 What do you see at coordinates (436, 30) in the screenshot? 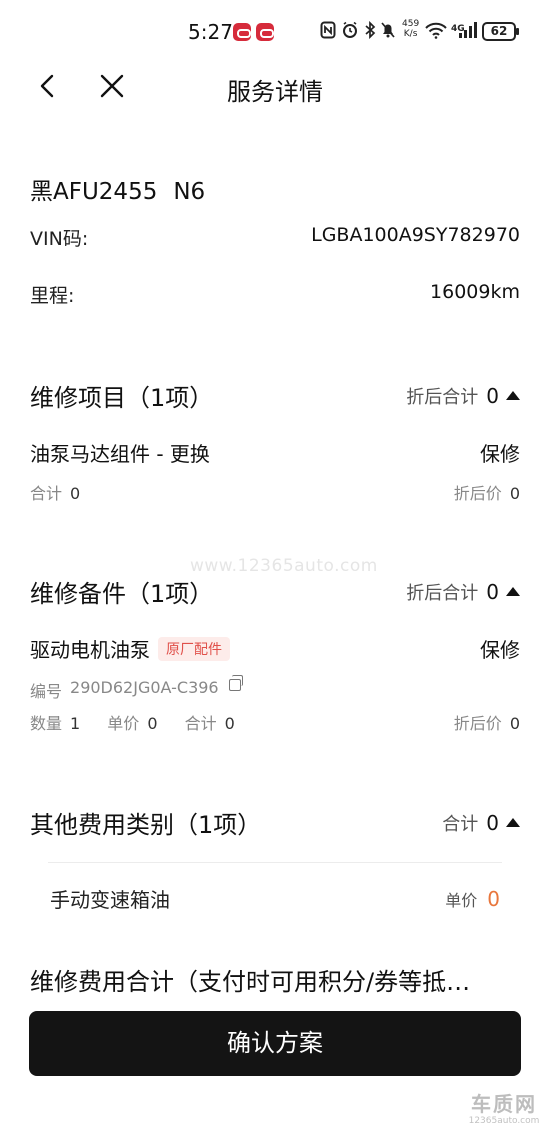
I see `wifi-icon` at bounding box center [436, 30].